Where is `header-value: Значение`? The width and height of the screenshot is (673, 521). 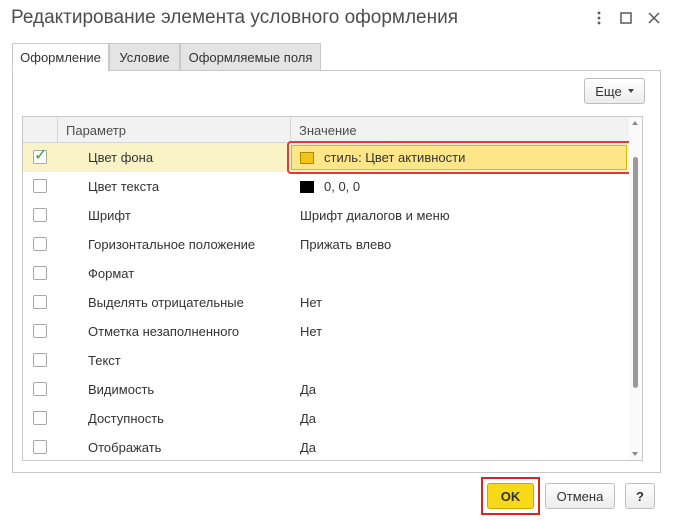
header-value: Значение is located at coordinates (460, 130).